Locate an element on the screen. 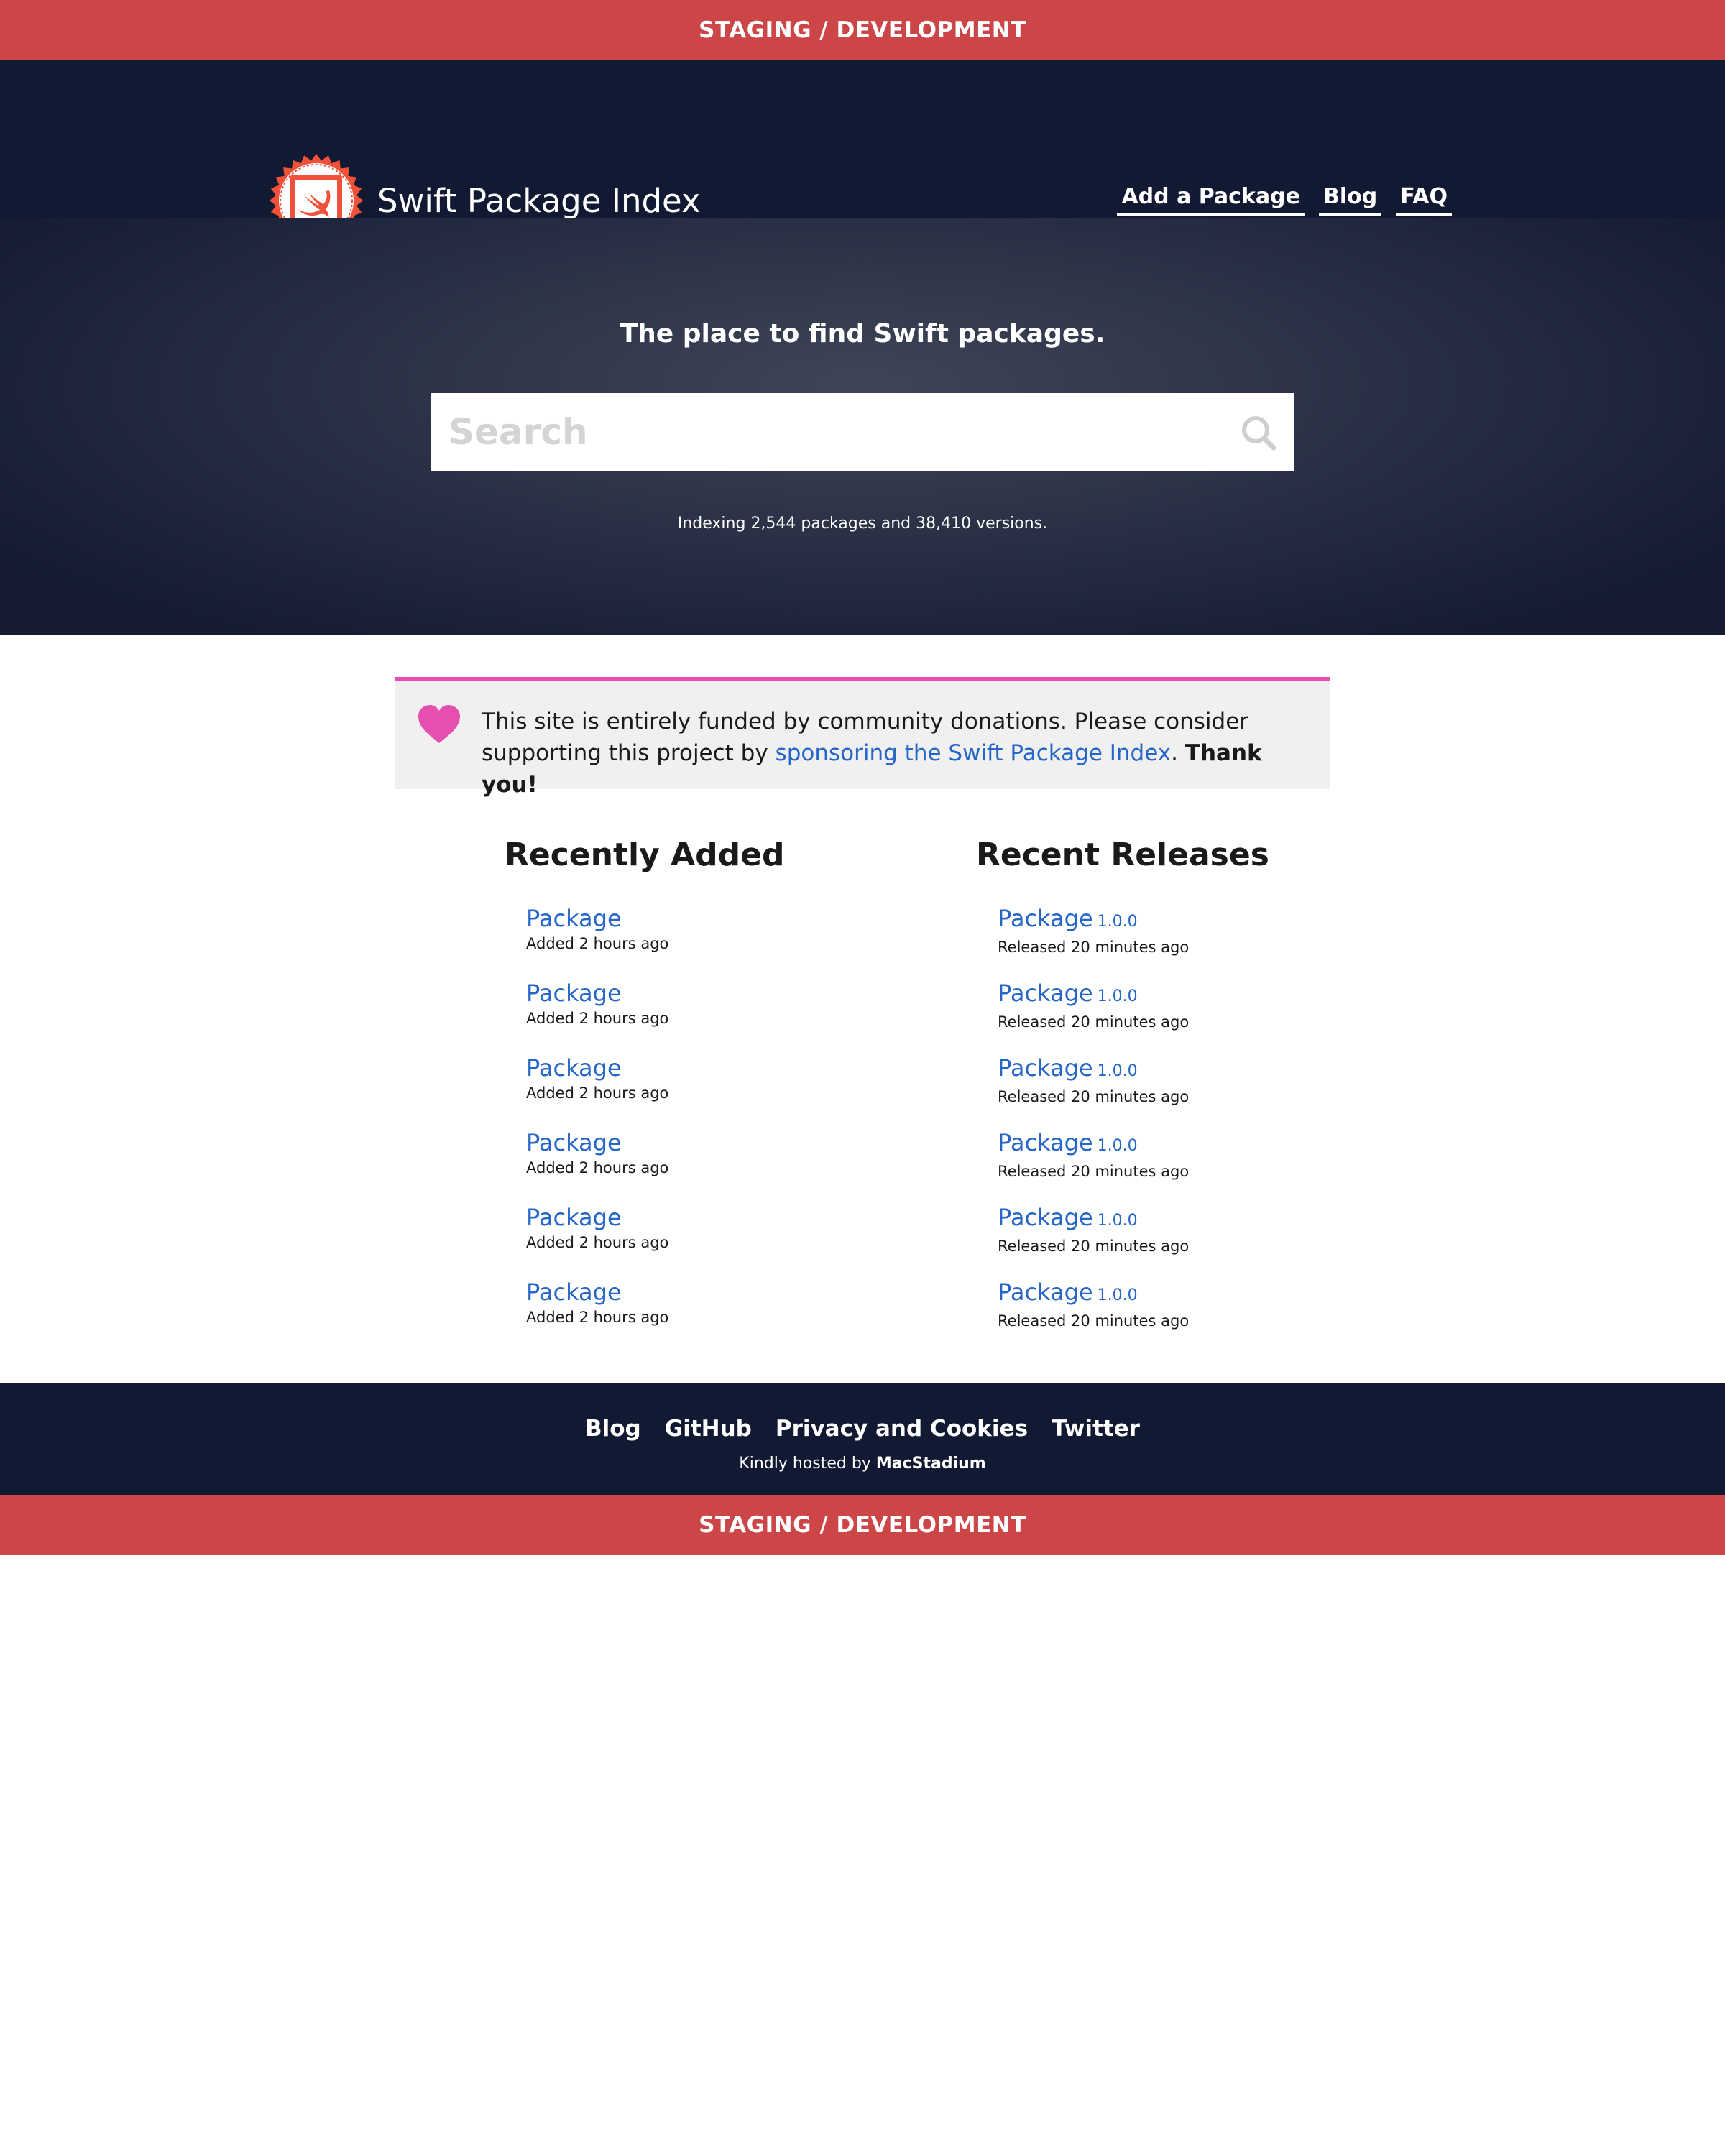 Image resolution: width=1725 pixels, height=2156 pixels. search-input is located at coordinates (862, 432).